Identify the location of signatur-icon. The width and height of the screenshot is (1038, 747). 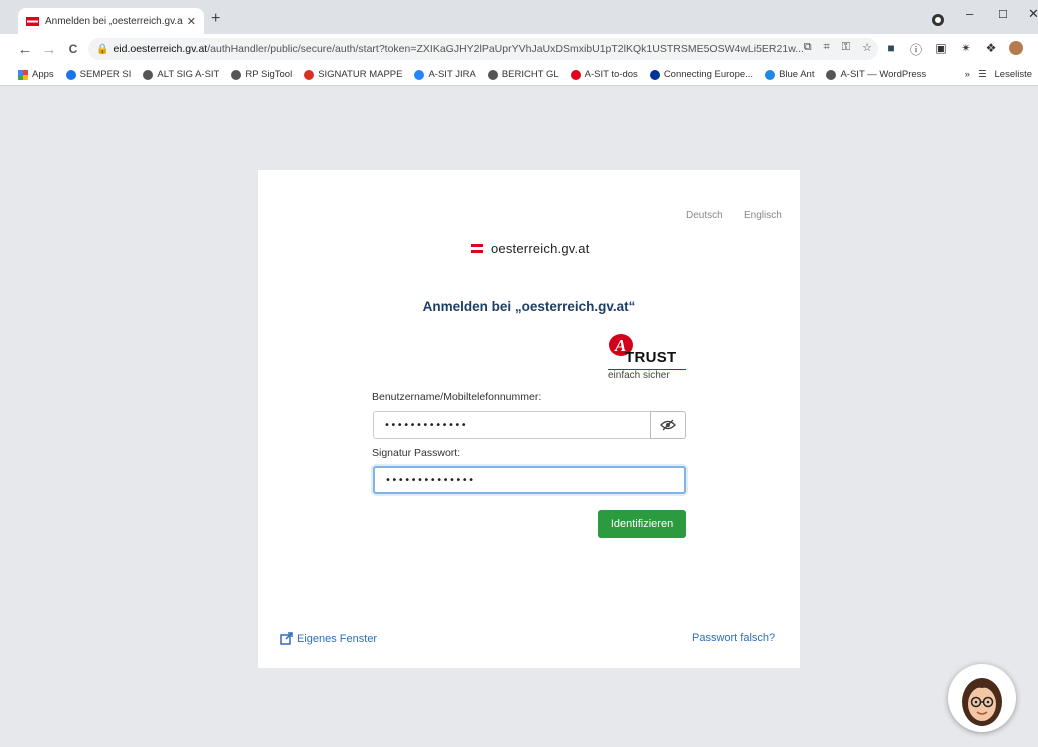
(309, 74).